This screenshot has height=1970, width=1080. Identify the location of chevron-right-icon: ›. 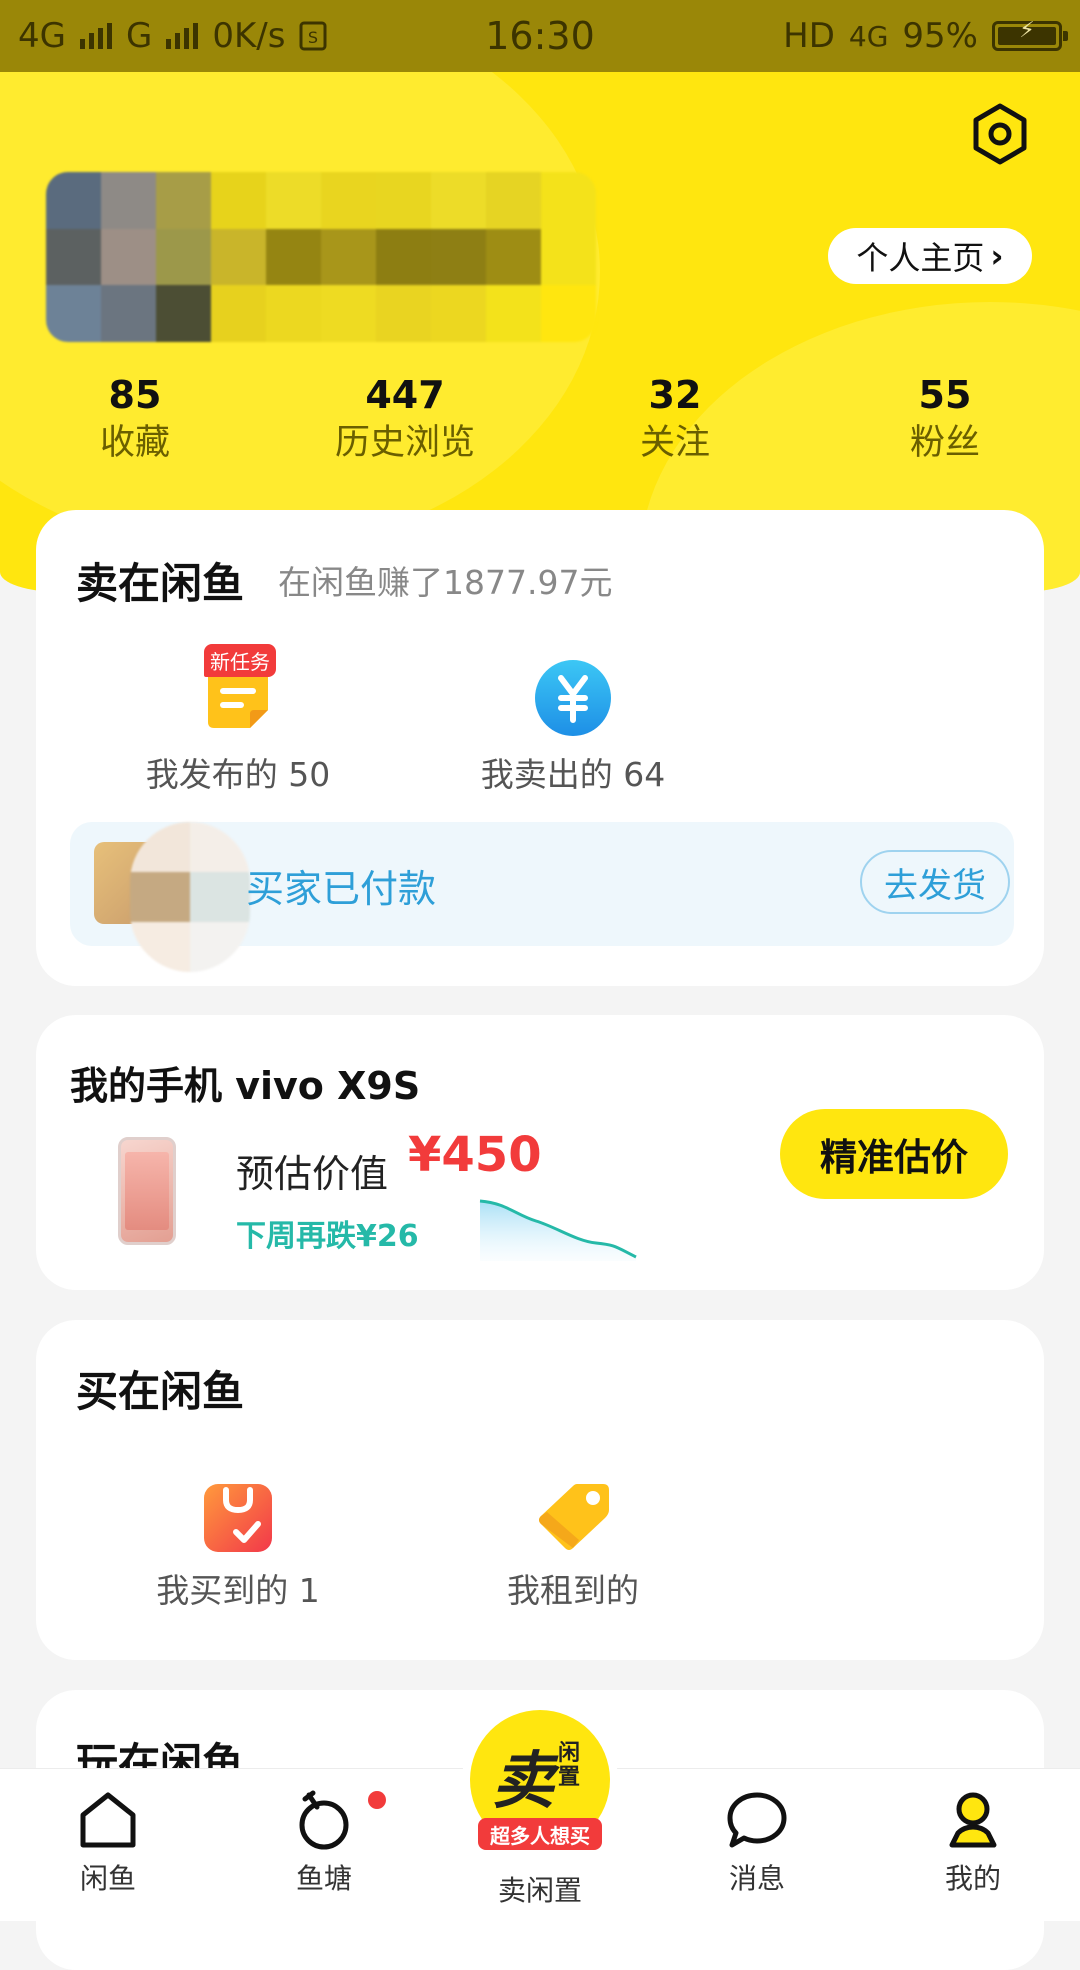
(997, 256).